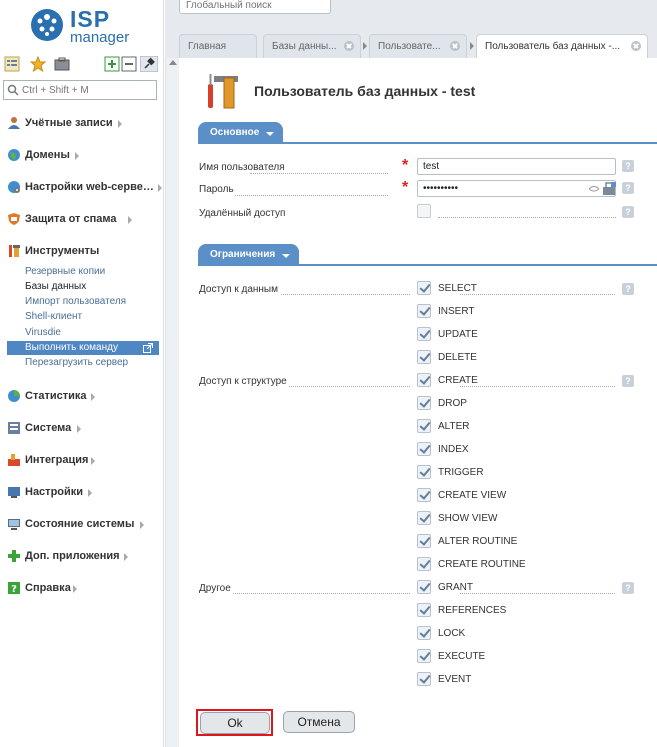 The width and height of the screenshot is (657, 747). Describe the element at coordinates (149, 64) in the screenshot. I see `pin-icon` at that location.